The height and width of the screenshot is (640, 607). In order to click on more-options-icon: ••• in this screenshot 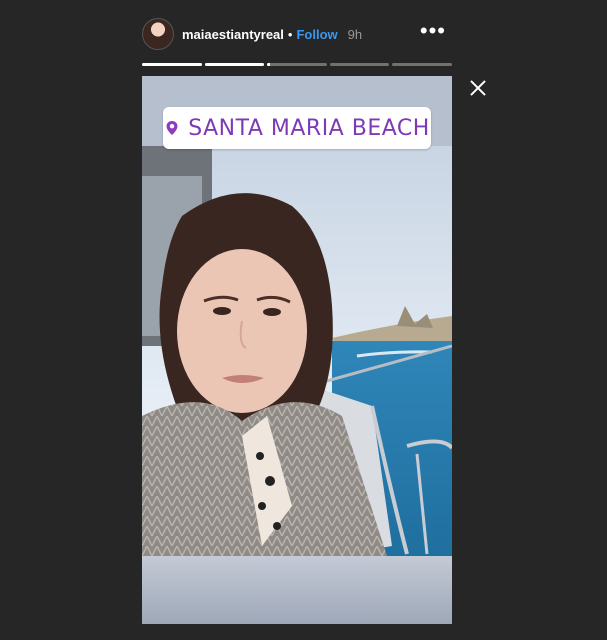, I will do `click(433, 31)`.